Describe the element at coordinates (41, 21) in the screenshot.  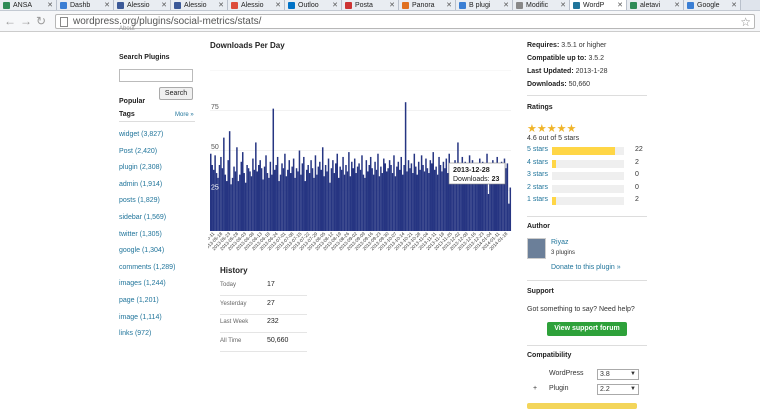
I see `reload-icon: ↻` at that location.